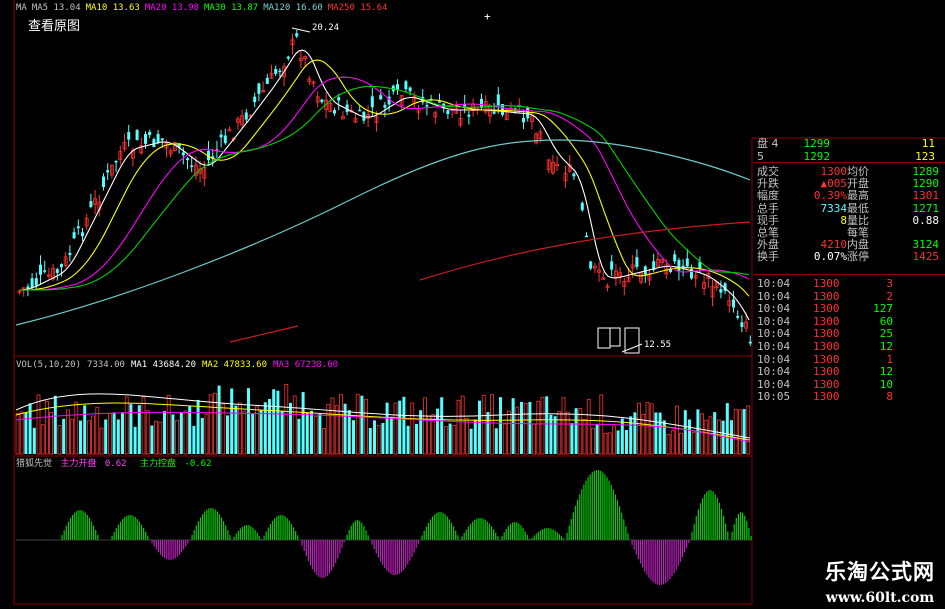 The width and height of the screenshot is (945, 609). I want to click on quote-divider, so click(850, 274).